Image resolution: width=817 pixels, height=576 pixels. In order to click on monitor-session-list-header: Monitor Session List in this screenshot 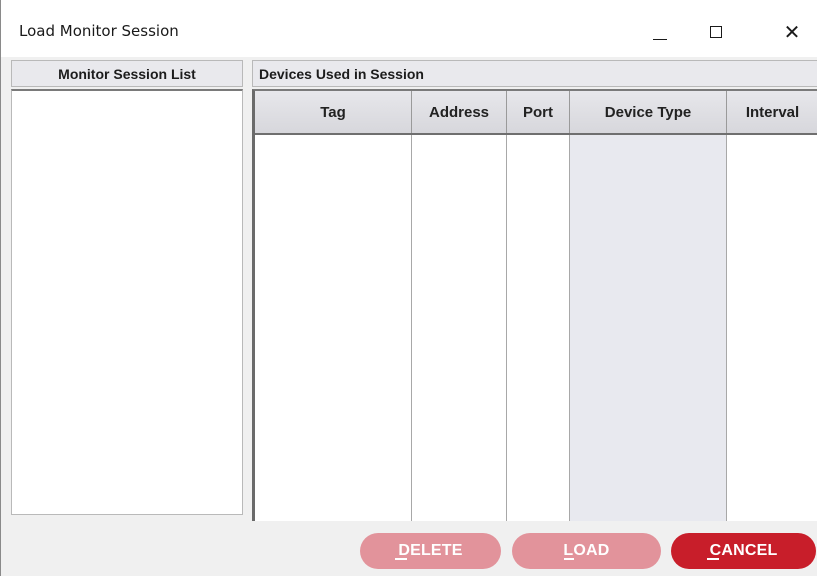, I will do `click(127, 73)`.